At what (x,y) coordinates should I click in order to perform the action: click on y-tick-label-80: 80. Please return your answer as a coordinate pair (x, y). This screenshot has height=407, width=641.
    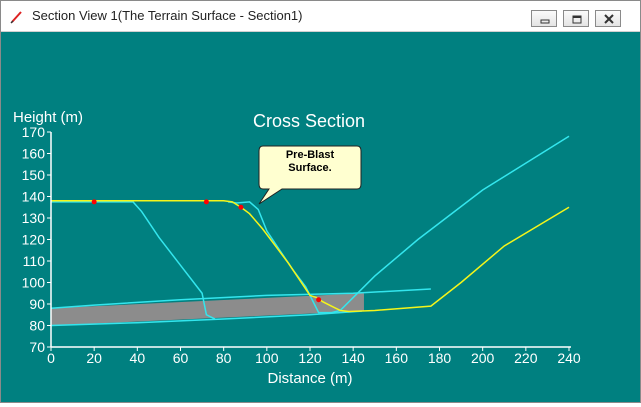
    Looking at the image, I should click on (37, 326).